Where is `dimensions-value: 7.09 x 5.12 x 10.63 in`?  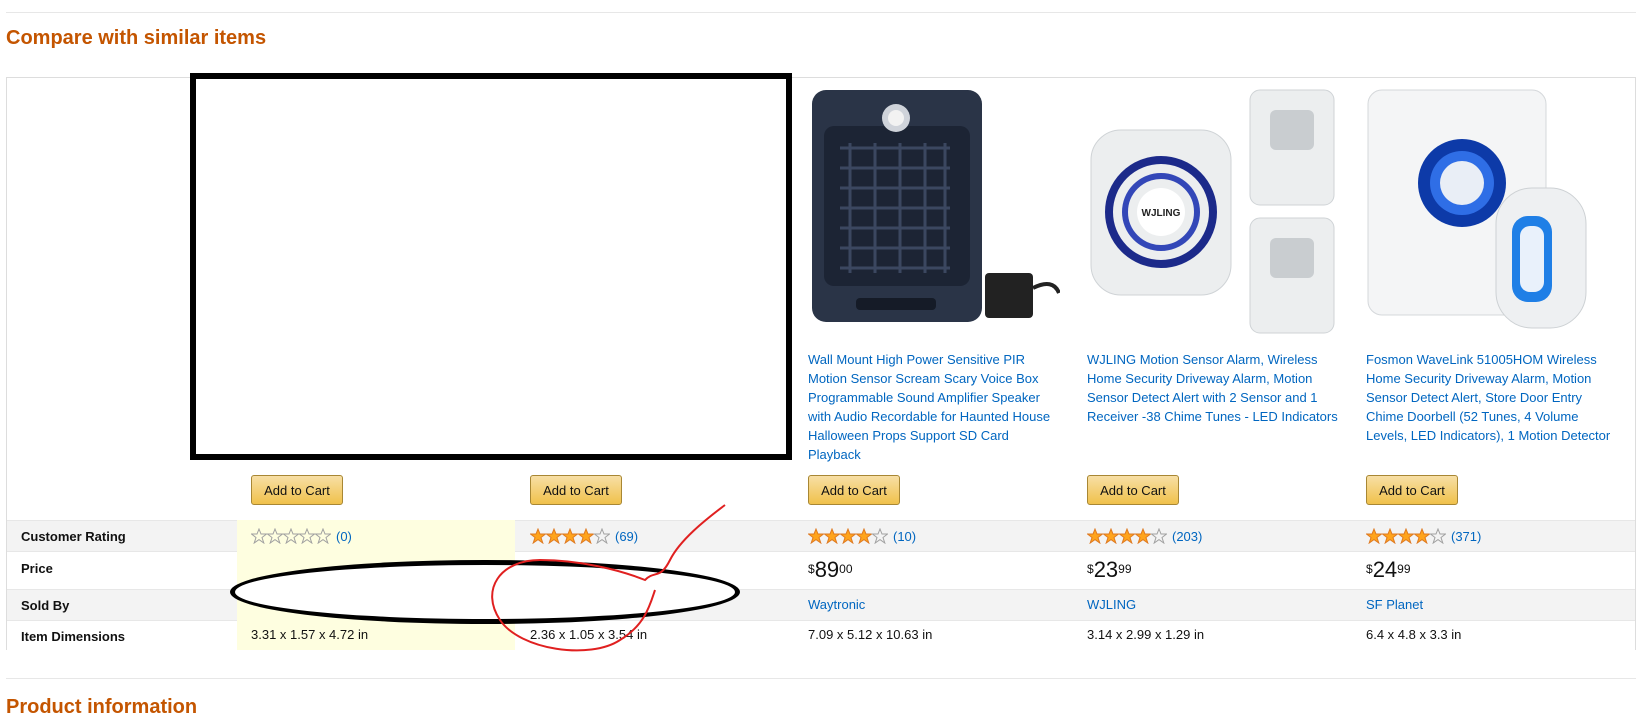
dimensions-value: 7.09 x 5.12 x 10.63 in is located at coordinates (870, 634).